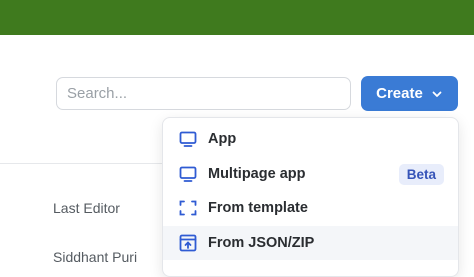  Describe the element at coordinates (310, 174) in the screenshot. I see `menu-item-multipage-app: Multipage app Beta` at that location.